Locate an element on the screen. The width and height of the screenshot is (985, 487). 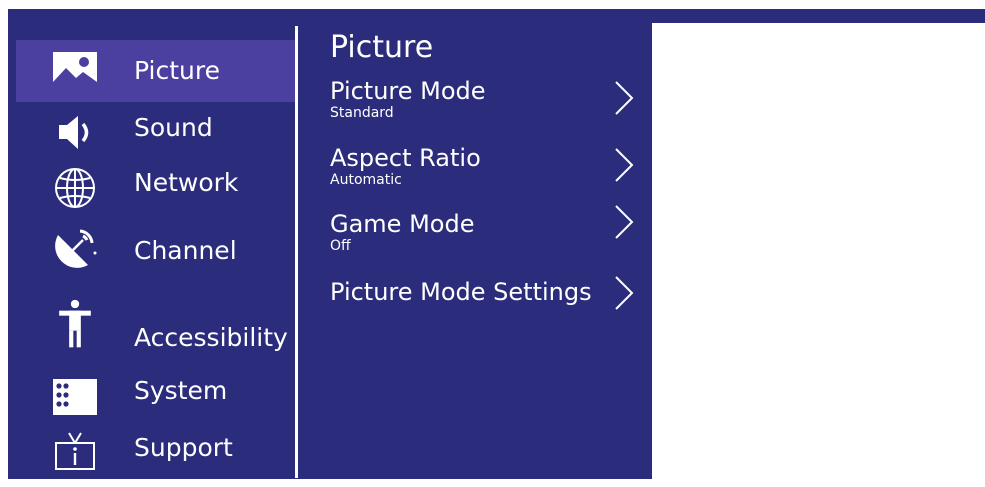
panel-divider is located at coordinates (296, 252).